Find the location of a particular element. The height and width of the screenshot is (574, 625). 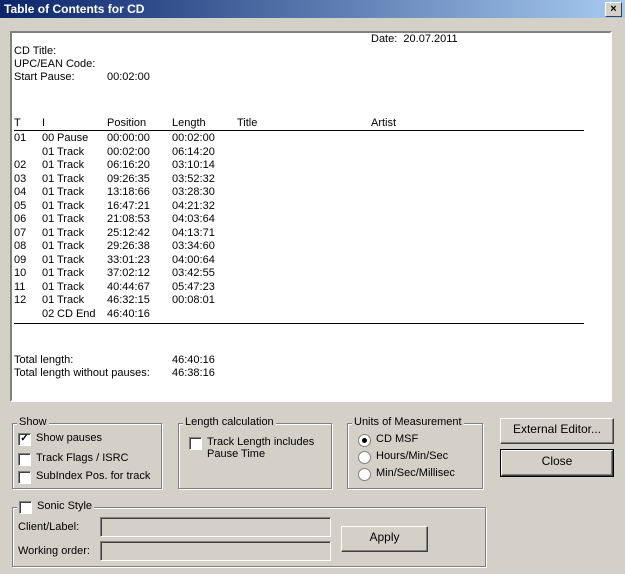

sonic-style-label: Sonic Style is located at coordinates (65, 506).